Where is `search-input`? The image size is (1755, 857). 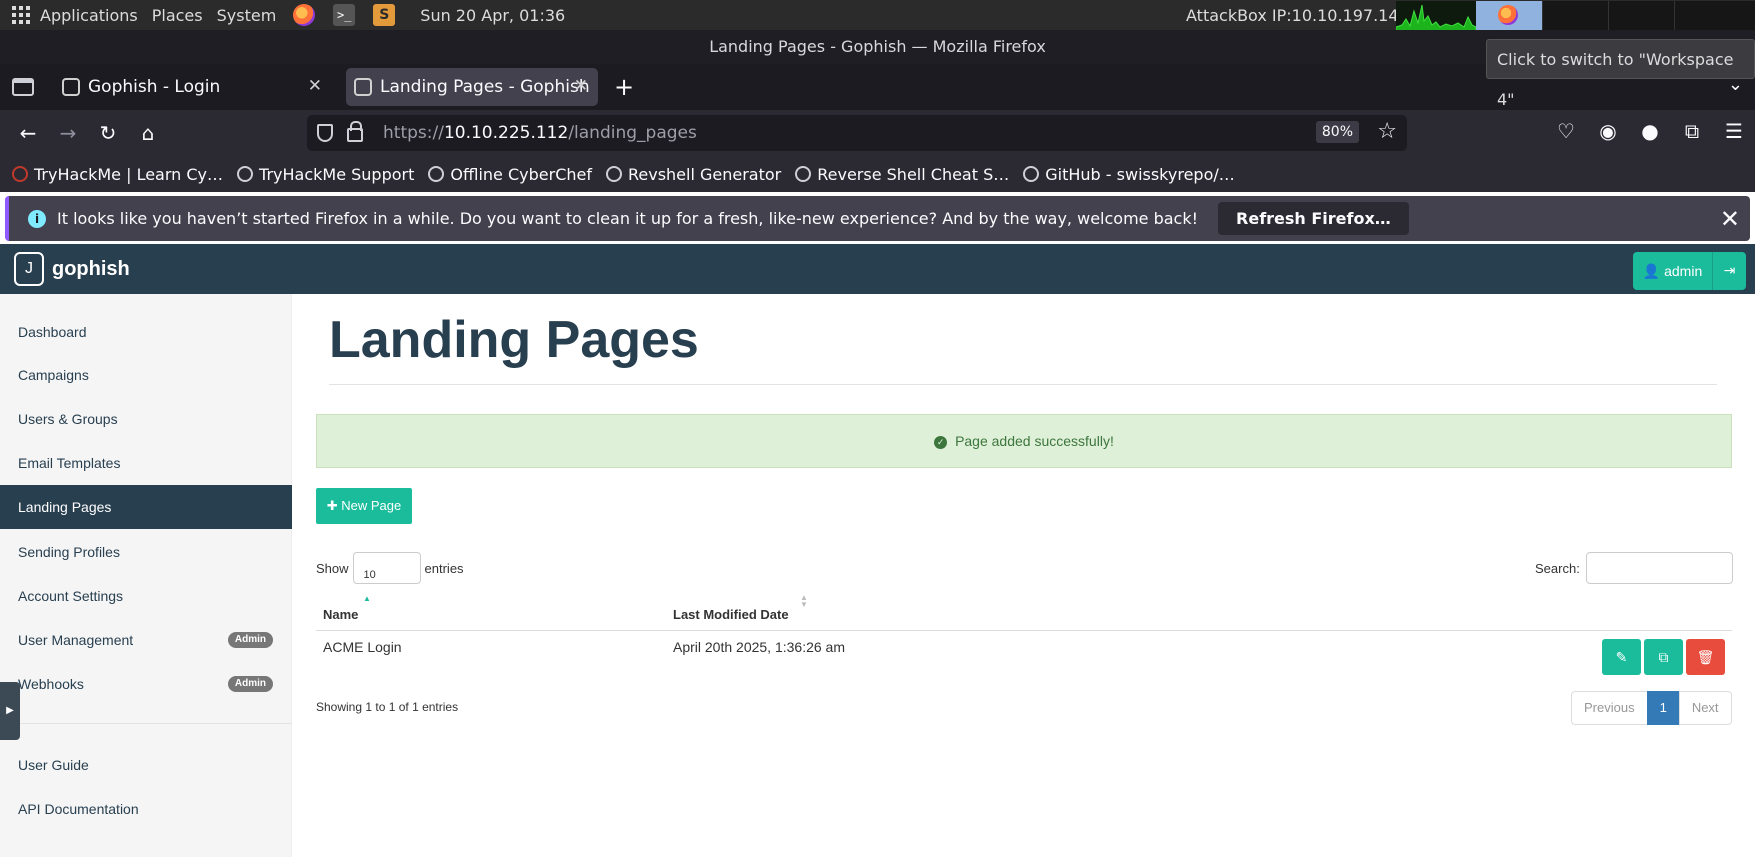 search-input is located at coordinates (1659, 568).